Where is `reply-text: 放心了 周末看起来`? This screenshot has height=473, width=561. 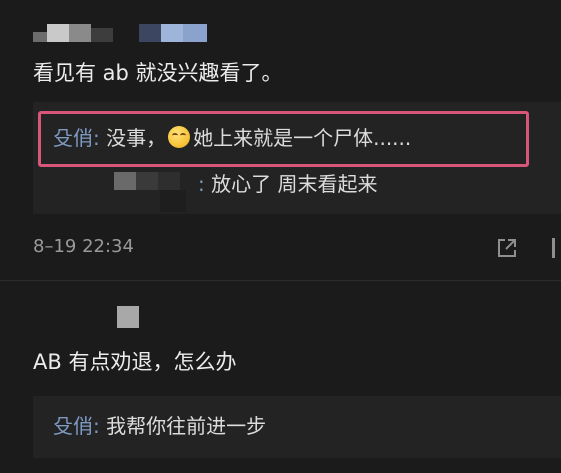
reply-text: 放心了 周末看起来 is located at coordinates (294, 184).